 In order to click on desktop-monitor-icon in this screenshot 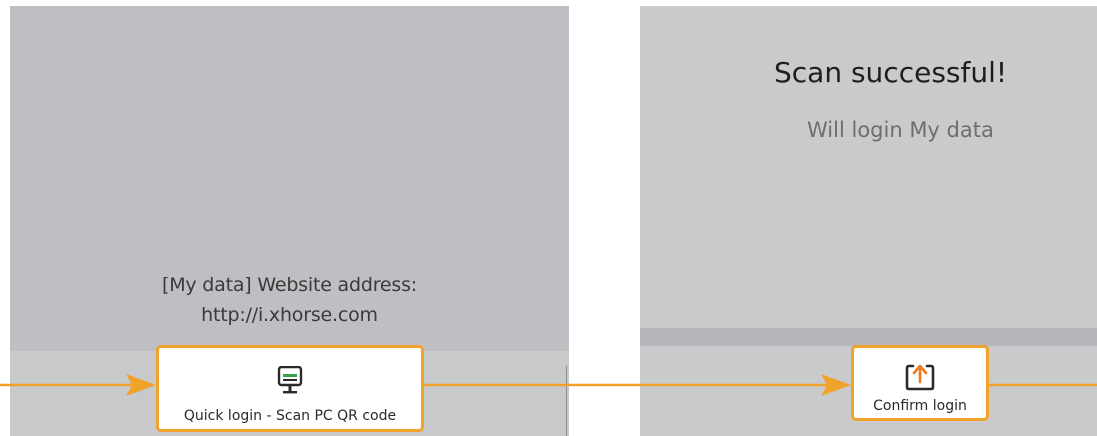, I will do `click(290, 383)`.